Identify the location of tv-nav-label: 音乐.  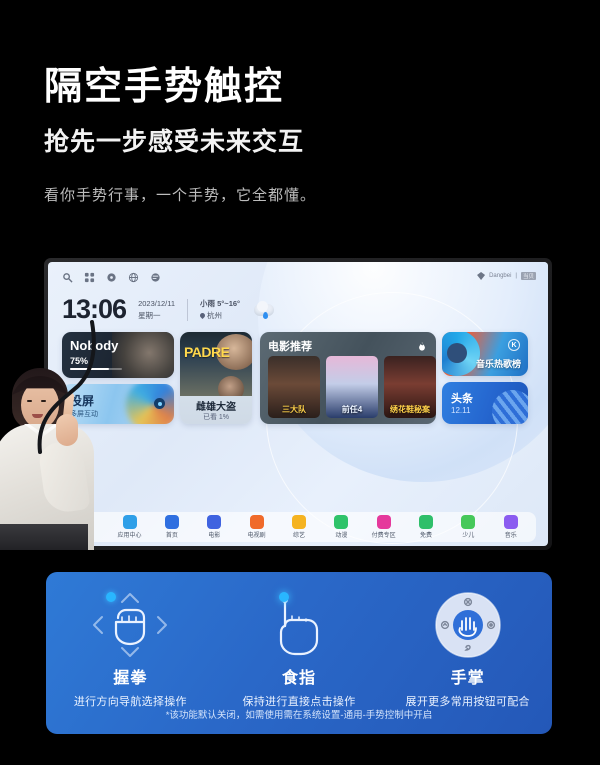
(510, 536).